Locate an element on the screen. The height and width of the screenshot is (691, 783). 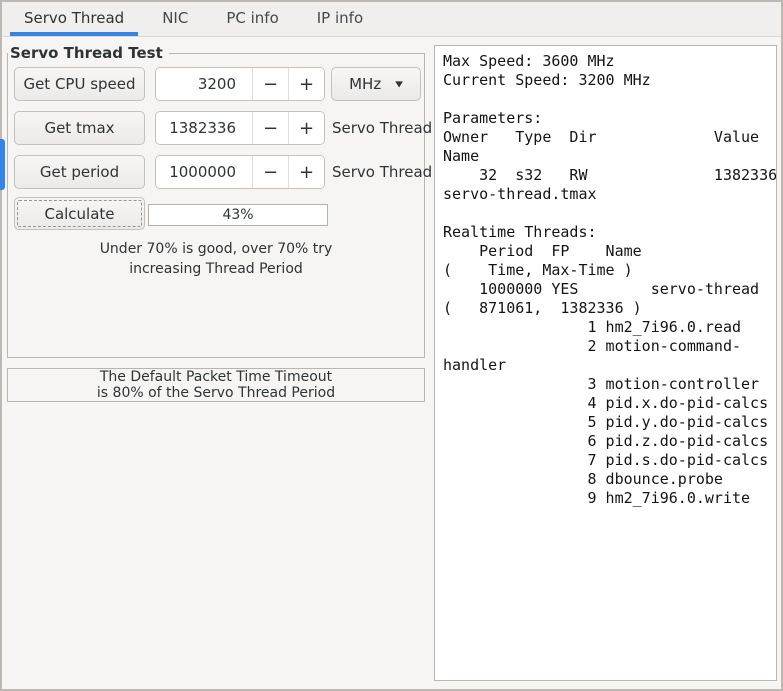
cpu-speed-spinbox: 3200 − + is located at coordinates (240, 84).